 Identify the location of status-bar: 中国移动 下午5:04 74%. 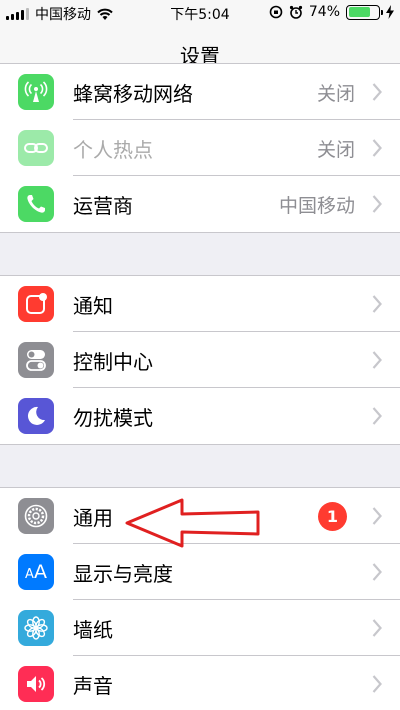
(200, 13).